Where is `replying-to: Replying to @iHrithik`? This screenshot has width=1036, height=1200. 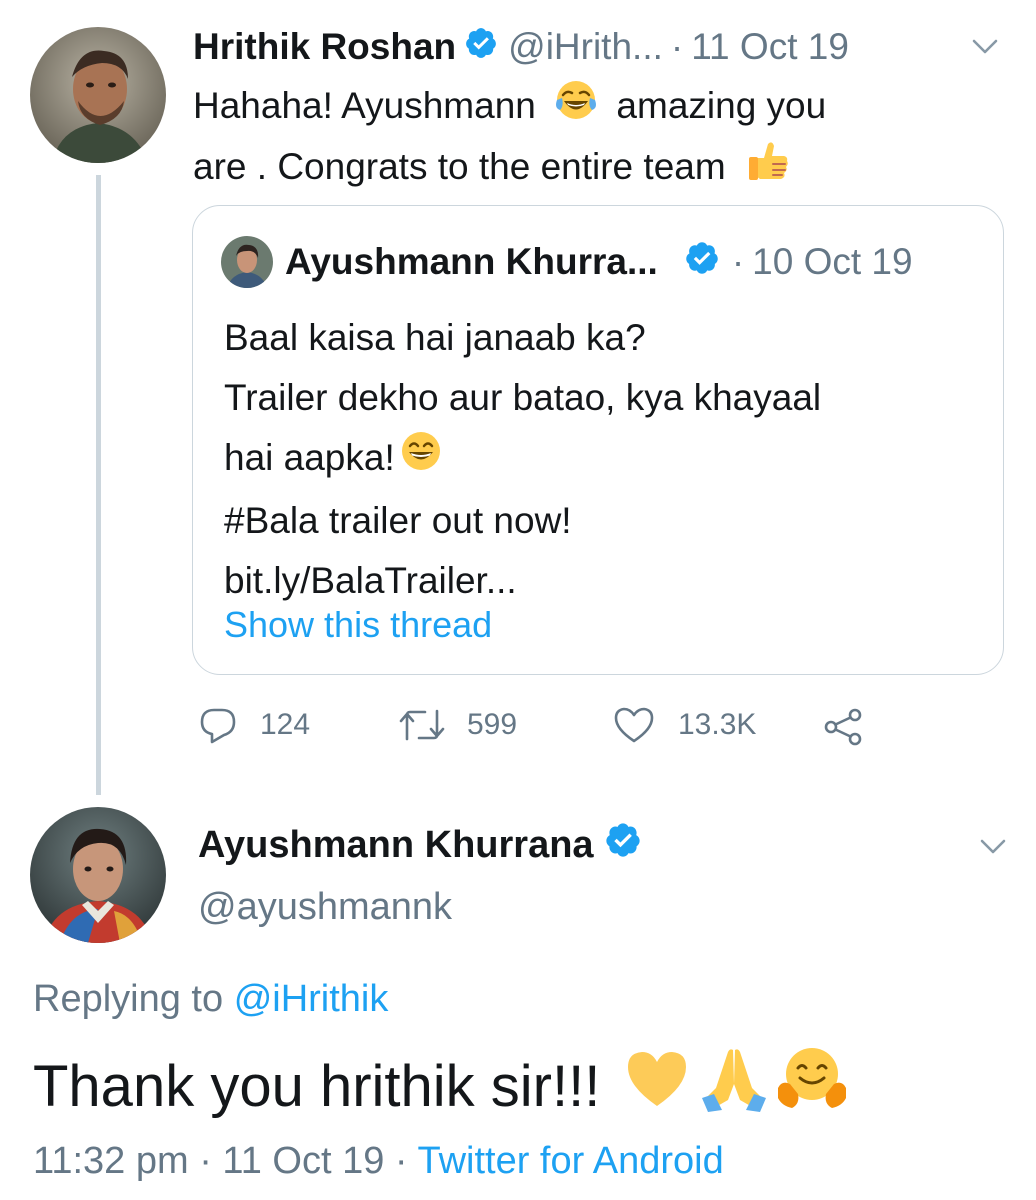
replying-to: Replying to @iHrithik is located at coordinates (210, 999).